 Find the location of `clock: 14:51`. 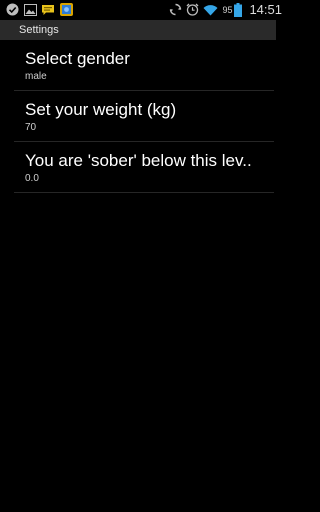

clock: 14:51 is located at coordinates (265, 9).